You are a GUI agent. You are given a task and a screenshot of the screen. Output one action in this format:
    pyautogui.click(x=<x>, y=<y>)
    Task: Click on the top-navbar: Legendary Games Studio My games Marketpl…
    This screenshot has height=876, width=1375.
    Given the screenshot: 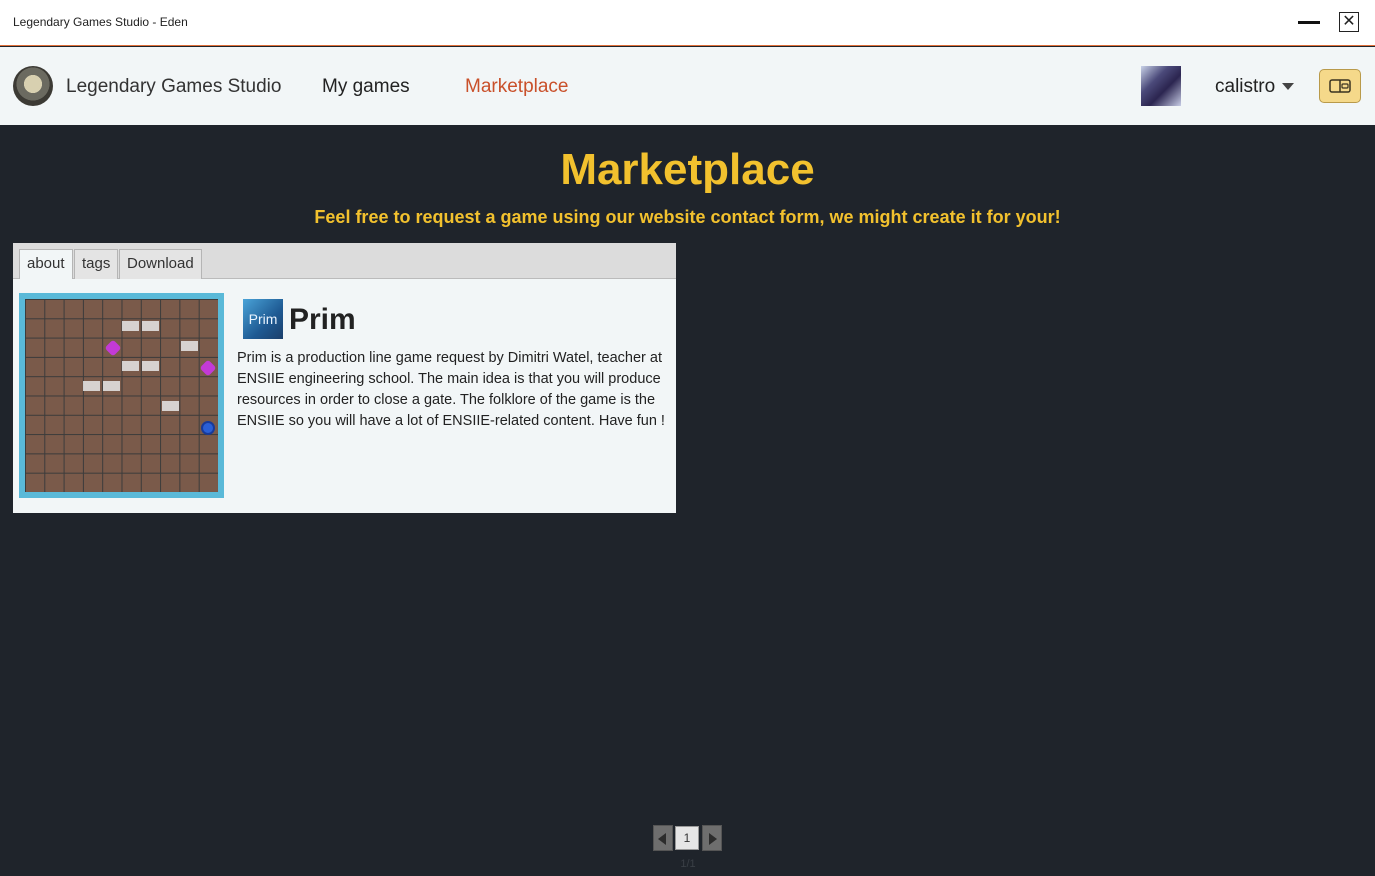 What is the action you would take?
    pyautogui.click(x=687, y=86)
    